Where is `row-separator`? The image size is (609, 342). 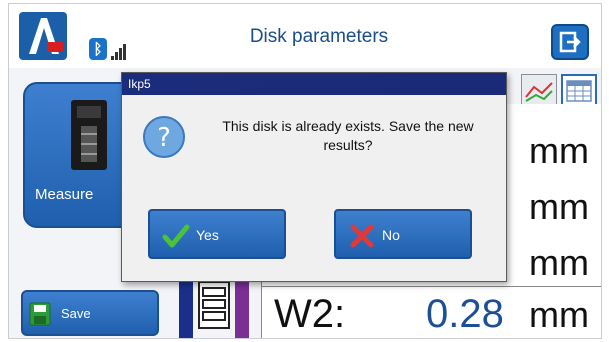
row-separator is located at coordinates (431, 286).